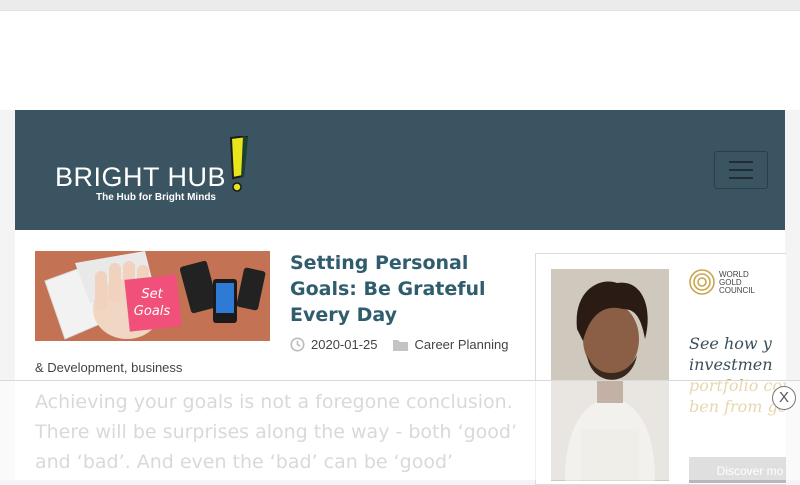 Image resolution: width=800 pixels, height=485 pixels. What do you see at coordinates (737, 290) in the screenshot?
I see `ad-brand-line-3: COUNCIL` at bounding box center [737, 290].